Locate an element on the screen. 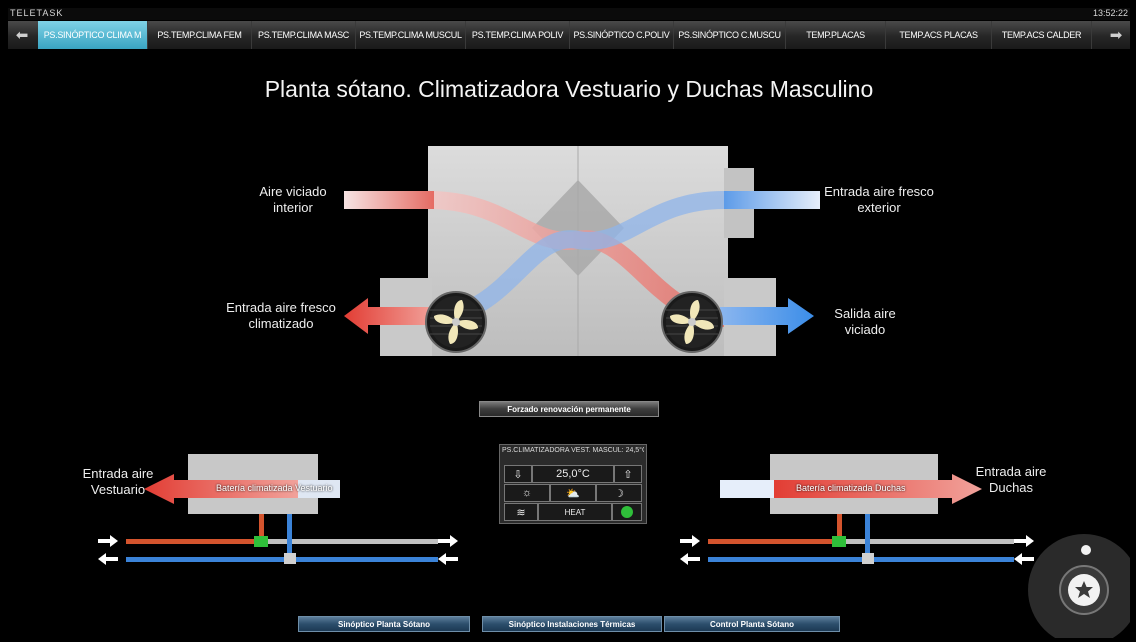 The height and width of the screenshot is (642, 1136). nav-sinoptico-instalaciones-termicas: Sinóptico Instalaciones Térmicas is located at coordinates (572, 624).